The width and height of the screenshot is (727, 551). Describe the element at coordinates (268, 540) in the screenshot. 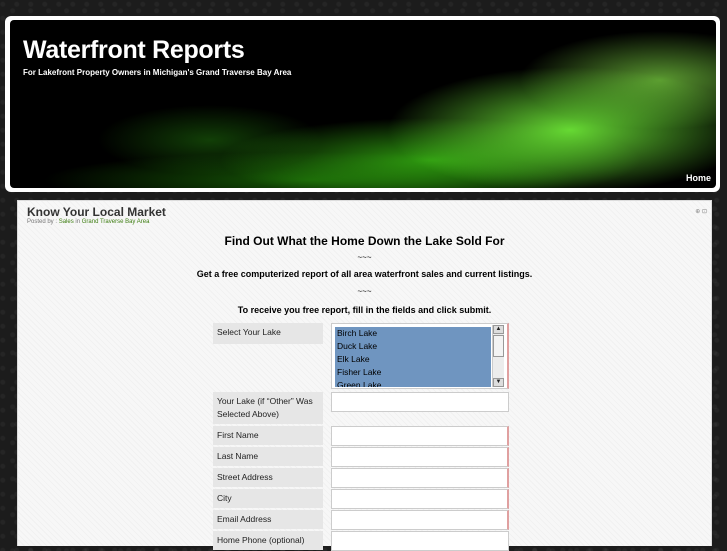

I see `home-phone-label: Home Phone (optional)` at that location.